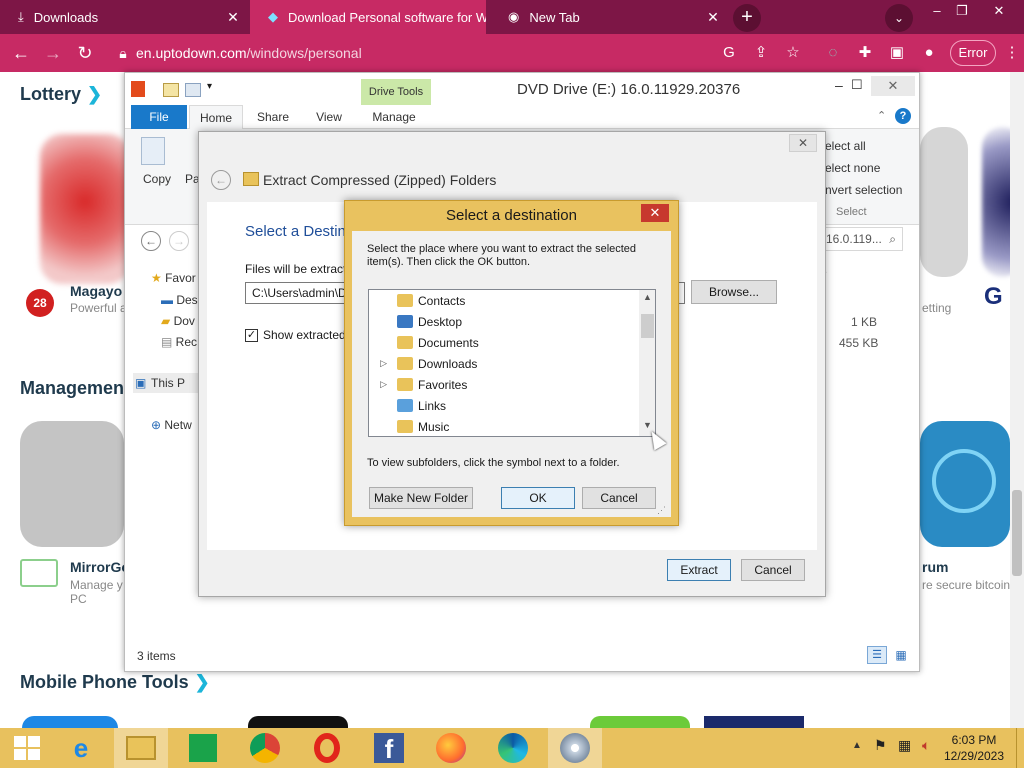  Describe the element at coordinates (167, 383) in the screenshot. I see `nav-this-pc: ▣ This P` at that location.